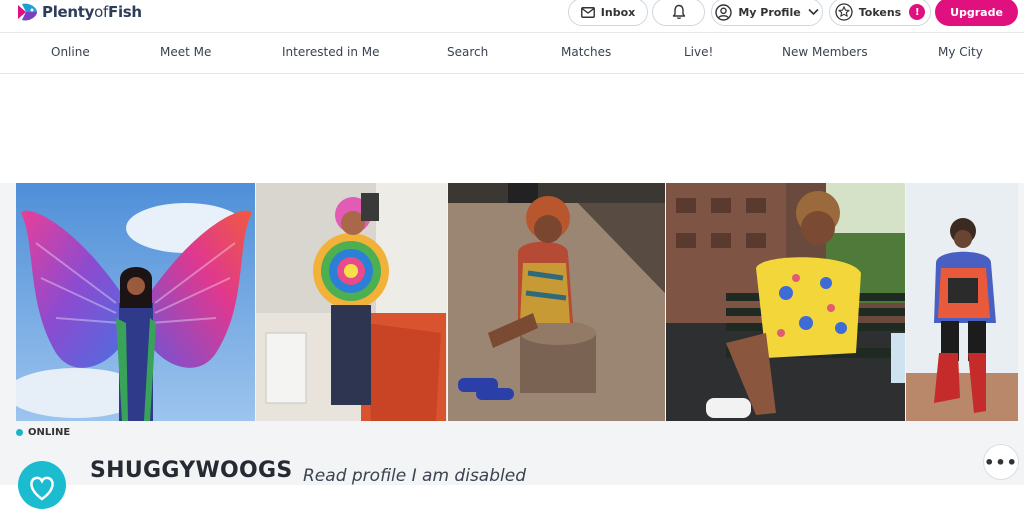 The height and width of the screenshot is (509, 1024). What do you see at coordinates (769, 12) in the screenshot?
I see `my-profile-label: My Profile` at bounding box center [769, 12].